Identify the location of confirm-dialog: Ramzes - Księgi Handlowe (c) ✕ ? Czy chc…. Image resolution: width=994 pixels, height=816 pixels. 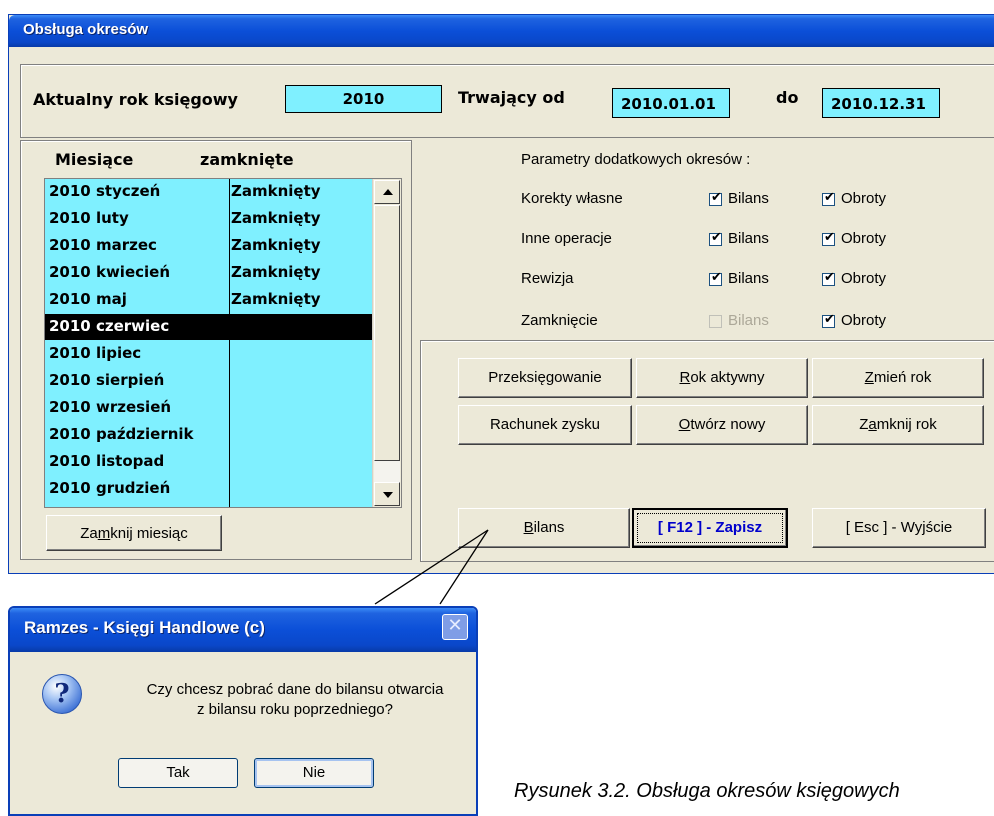
(243, 711).